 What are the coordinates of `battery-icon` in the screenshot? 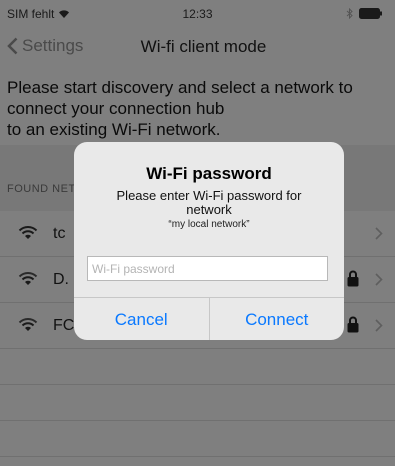 It's located at (370, 13).